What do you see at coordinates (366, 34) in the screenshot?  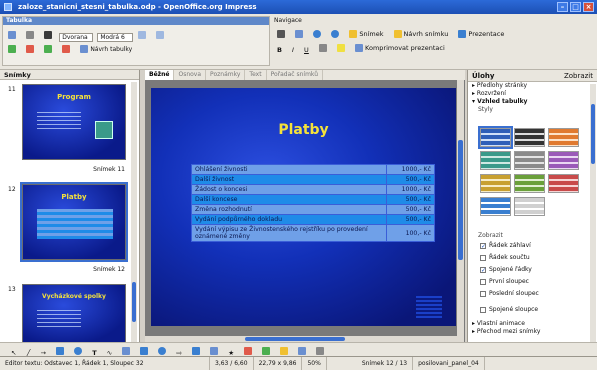 I see `screenshot-button: Snímek` at bounding box center [366, 34].